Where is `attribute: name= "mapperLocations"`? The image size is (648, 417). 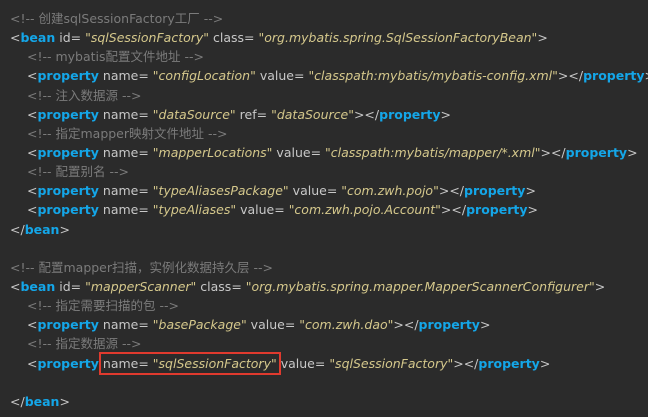 attribute: name= "mapperLocations" is located at coordinates (188, 152).